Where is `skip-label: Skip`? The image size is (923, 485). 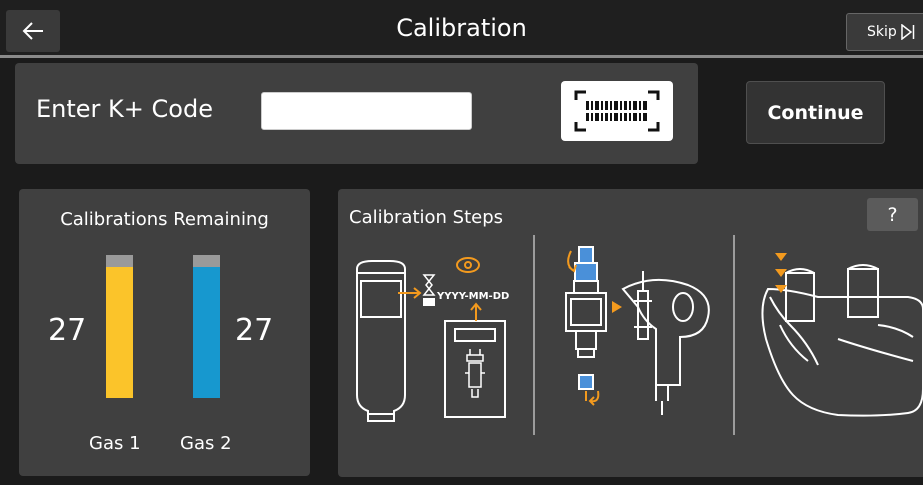 skip-label: Skip is located at coordinates (882, 32).